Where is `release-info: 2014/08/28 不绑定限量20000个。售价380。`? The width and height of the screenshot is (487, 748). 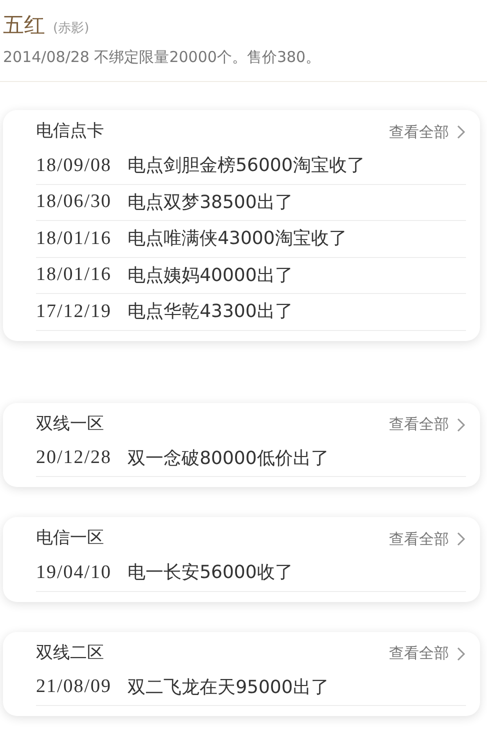
release-info: 2014/08/28 不绑定限量20000个。售价380。 is located at coordinates (162, 57).